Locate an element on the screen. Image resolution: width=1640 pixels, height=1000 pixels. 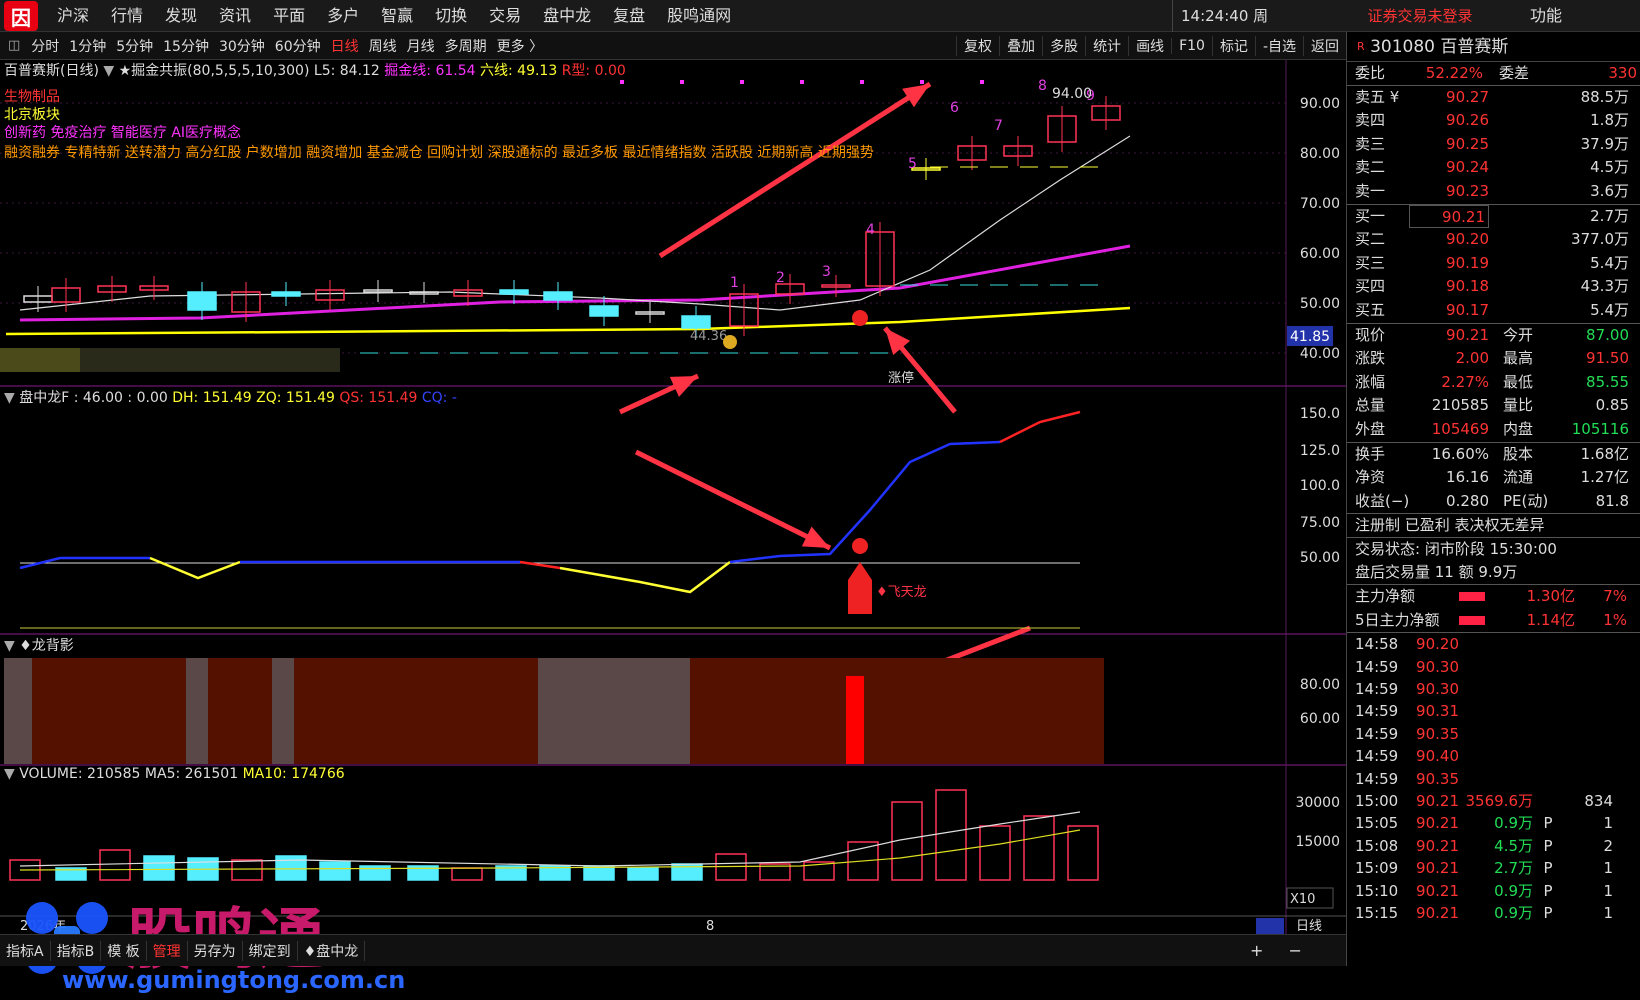
lby-panel-header: ▼ ♦龙背影 is located at coordinates (39, 645).